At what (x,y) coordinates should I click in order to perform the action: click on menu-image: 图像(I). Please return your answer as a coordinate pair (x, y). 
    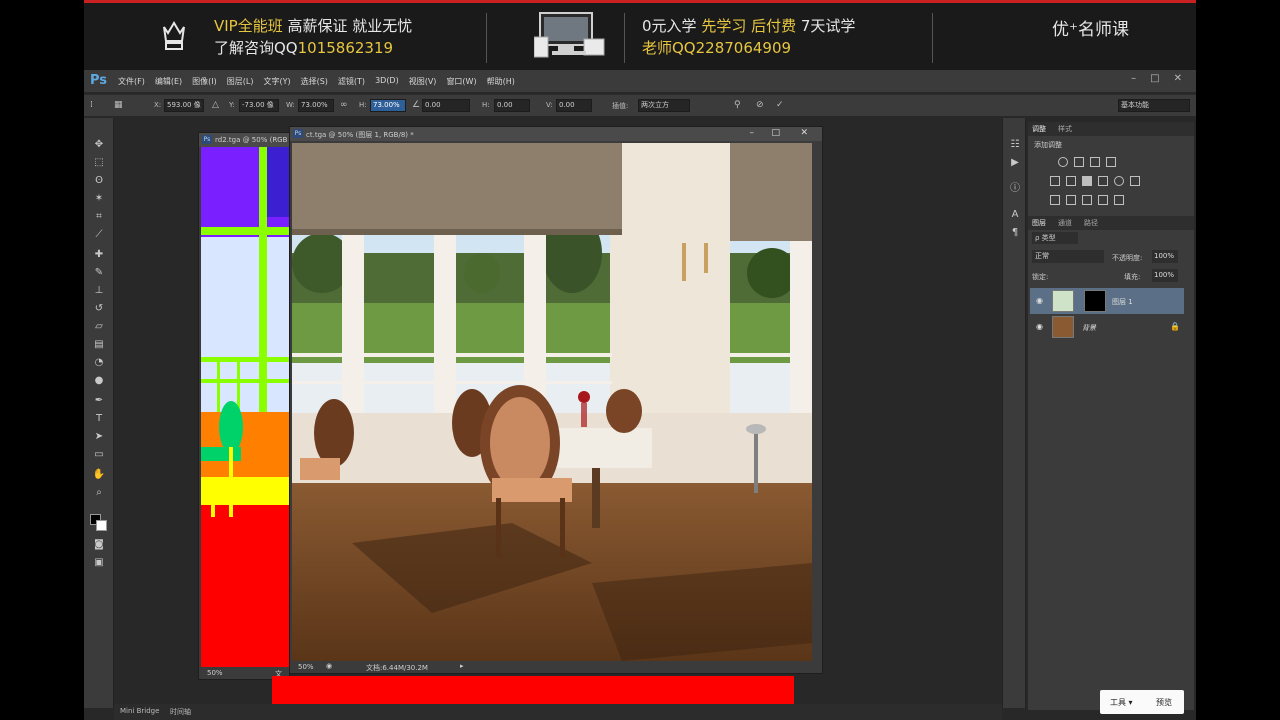
    Looking at the image, I should click on (204, 81).